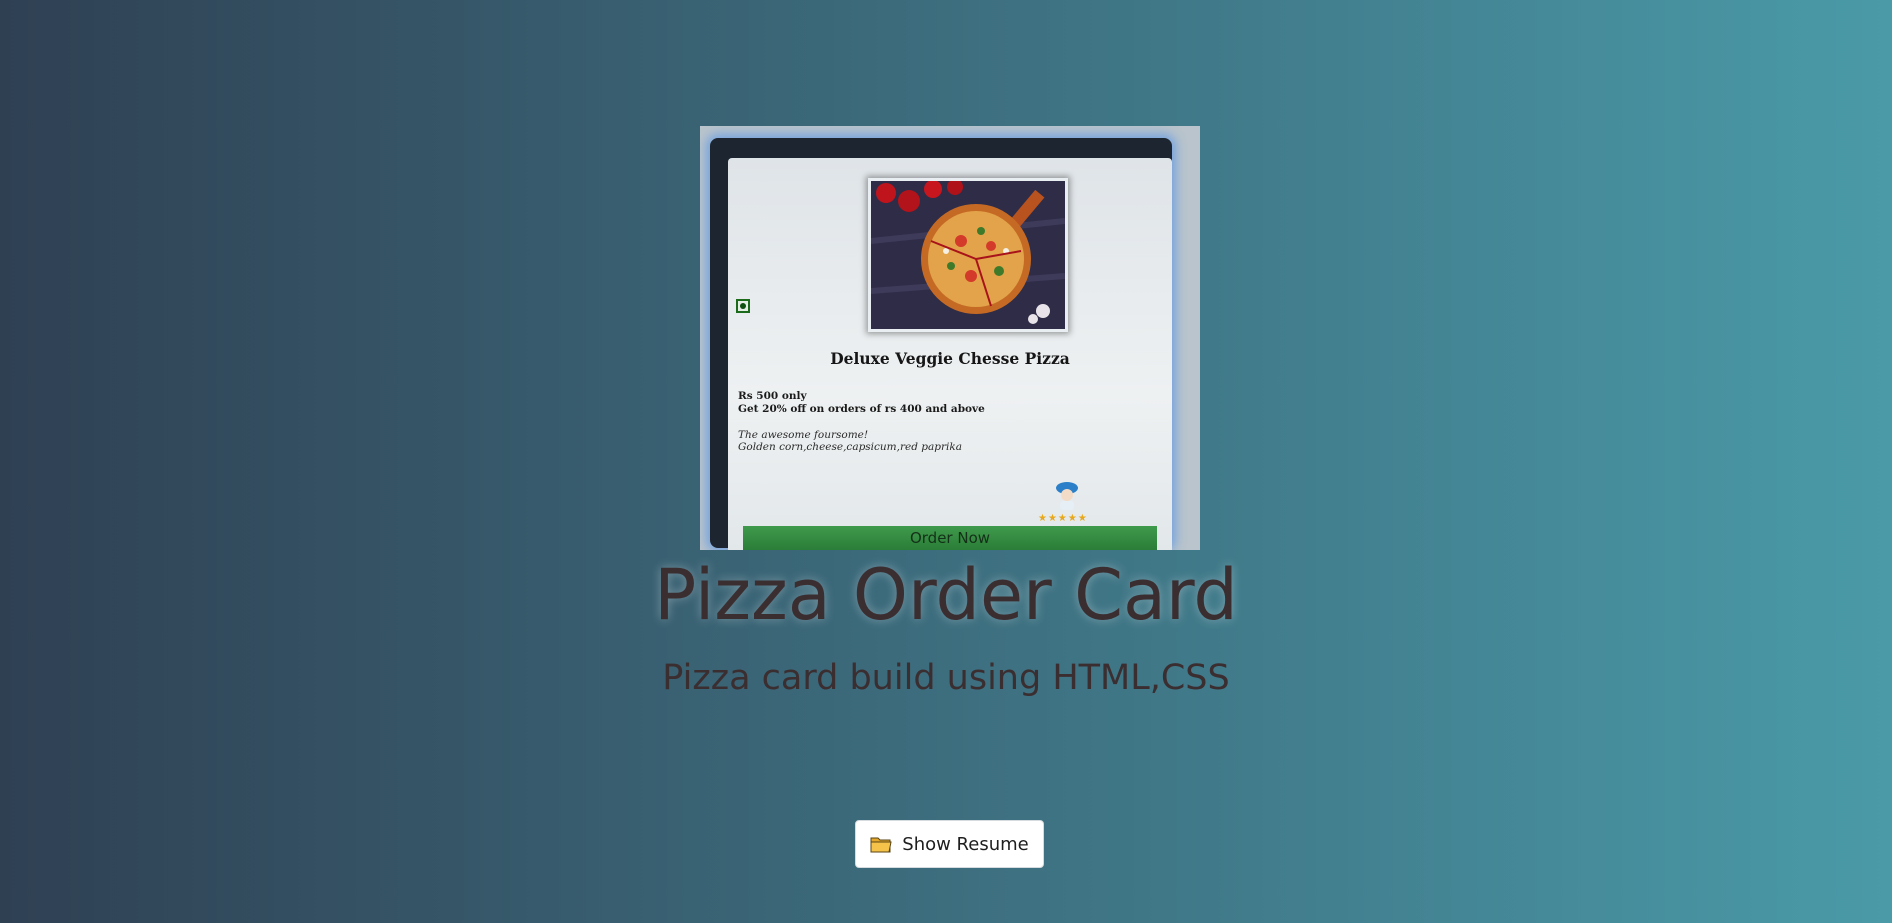 This screenshot has height=923, width=1892. What do you see at coordinates (803, 435) in the screenshot?
I see `card-tagline: The awesome foursome!` at bounding box center [803, 435].